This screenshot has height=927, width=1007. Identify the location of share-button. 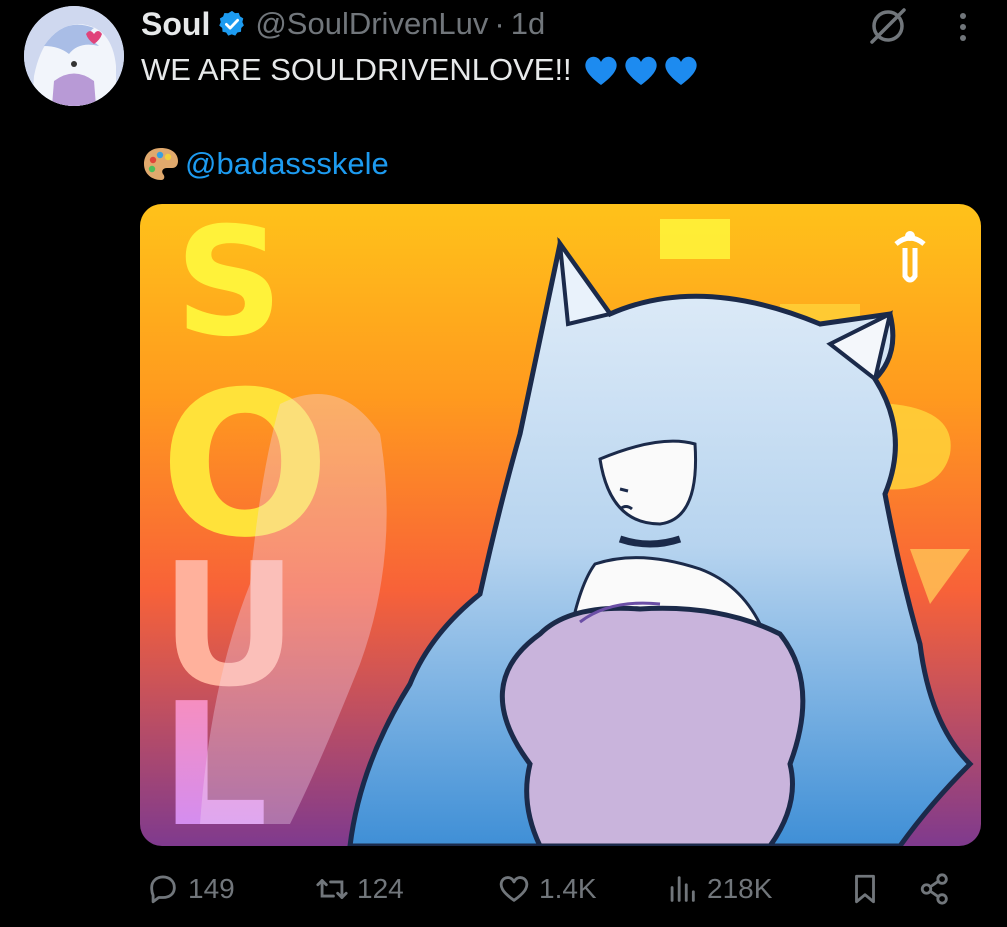
(939, 889).